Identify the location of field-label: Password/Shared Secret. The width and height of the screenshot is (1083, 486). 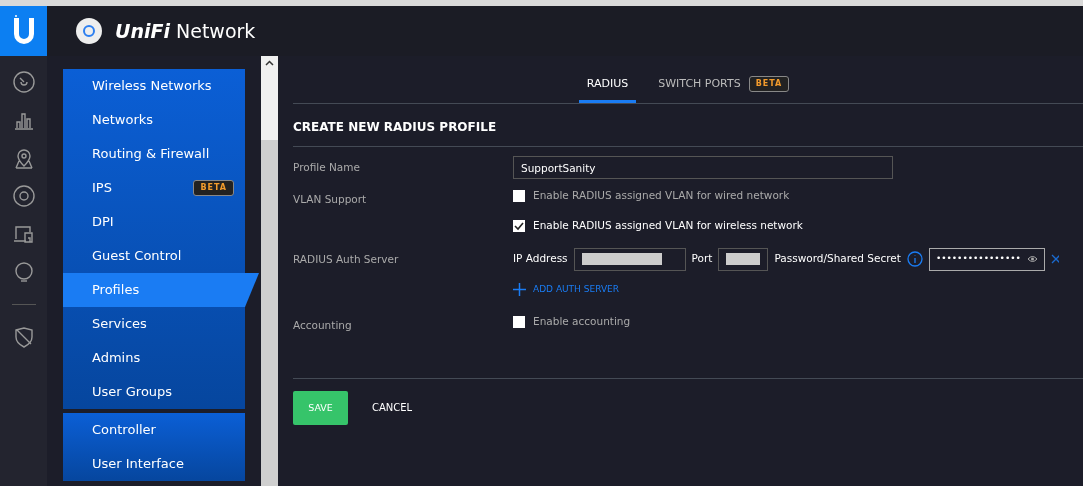
(837, 259).